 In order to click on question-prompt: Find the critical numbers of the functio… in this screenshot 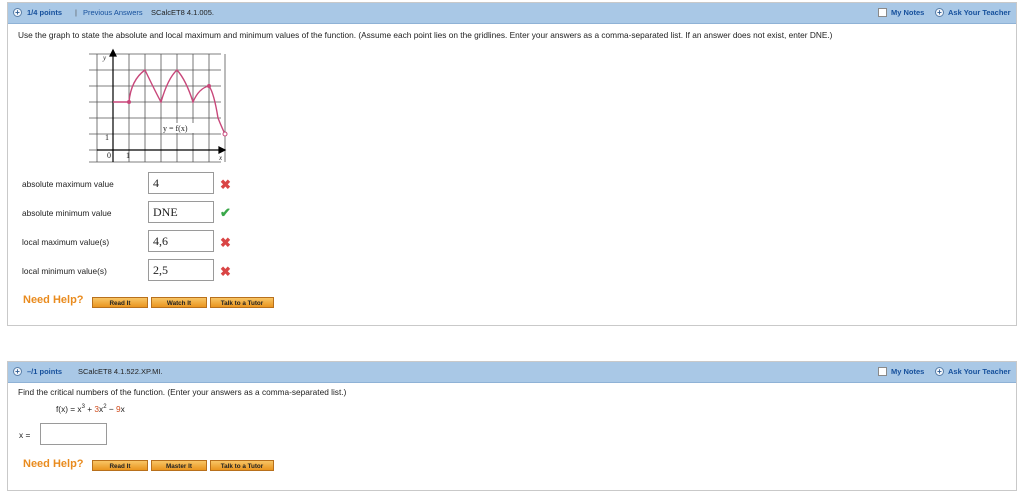, I will do `click(182, 392)`.